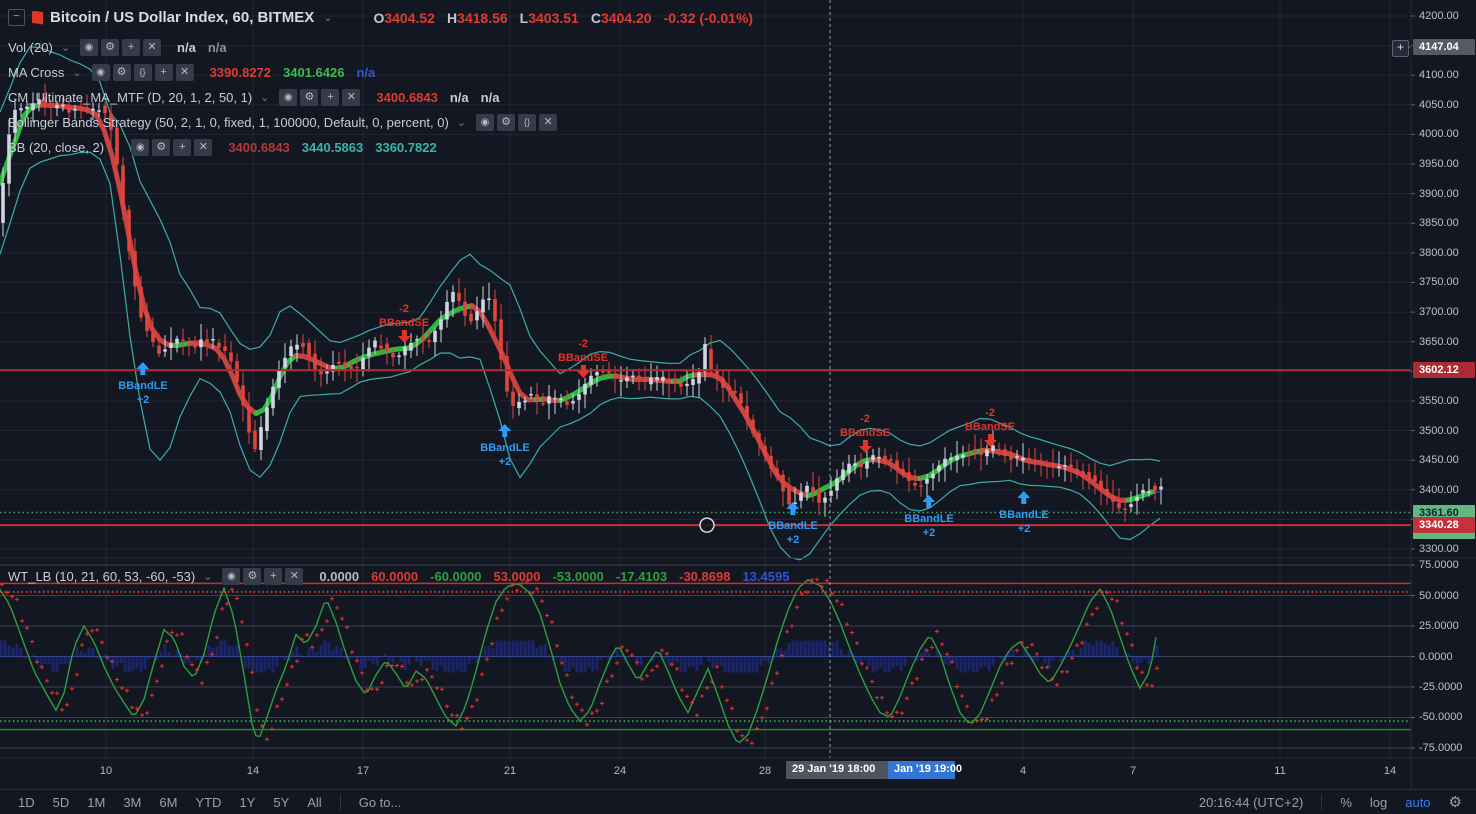  Describe the element at coordinates (1133, 771) in the screenshot. I see `time-tick-label: 7` at that location.